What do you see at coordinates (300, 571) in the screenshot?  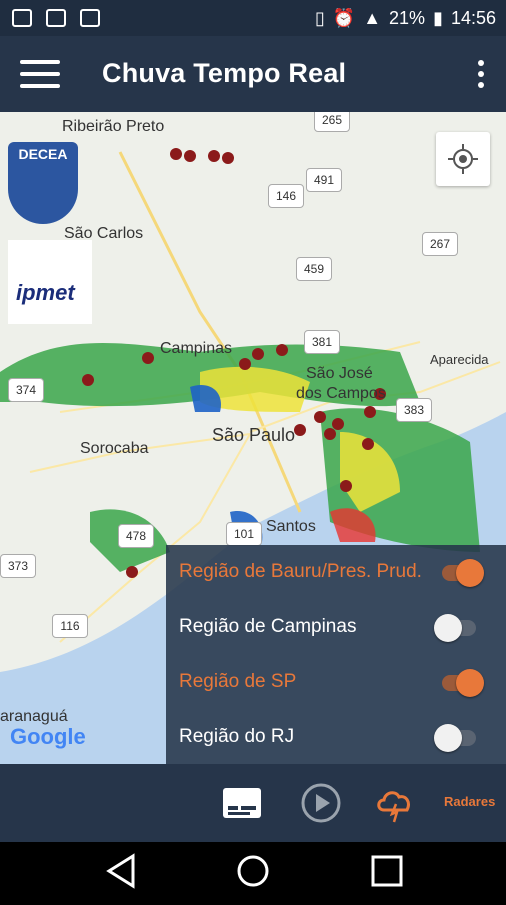 I see `region-label: Região de Bauru/Pres. Prud.` at bounding box center [300, 571].